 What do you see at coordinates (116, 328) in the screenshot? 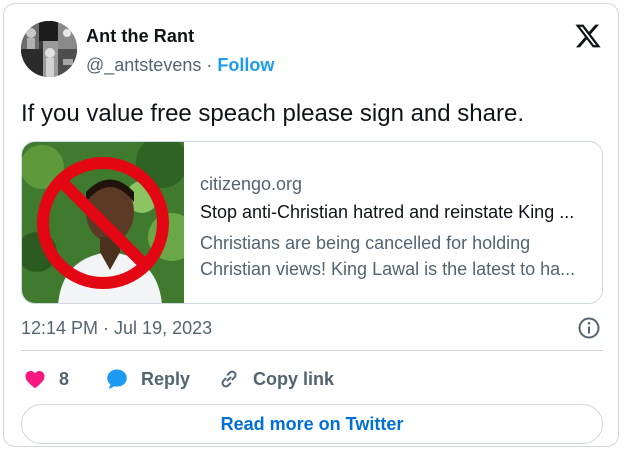
I see `tweet-timestamp: 12:14 PM · Jul 19, 2023` at bounding box center [116, 328].